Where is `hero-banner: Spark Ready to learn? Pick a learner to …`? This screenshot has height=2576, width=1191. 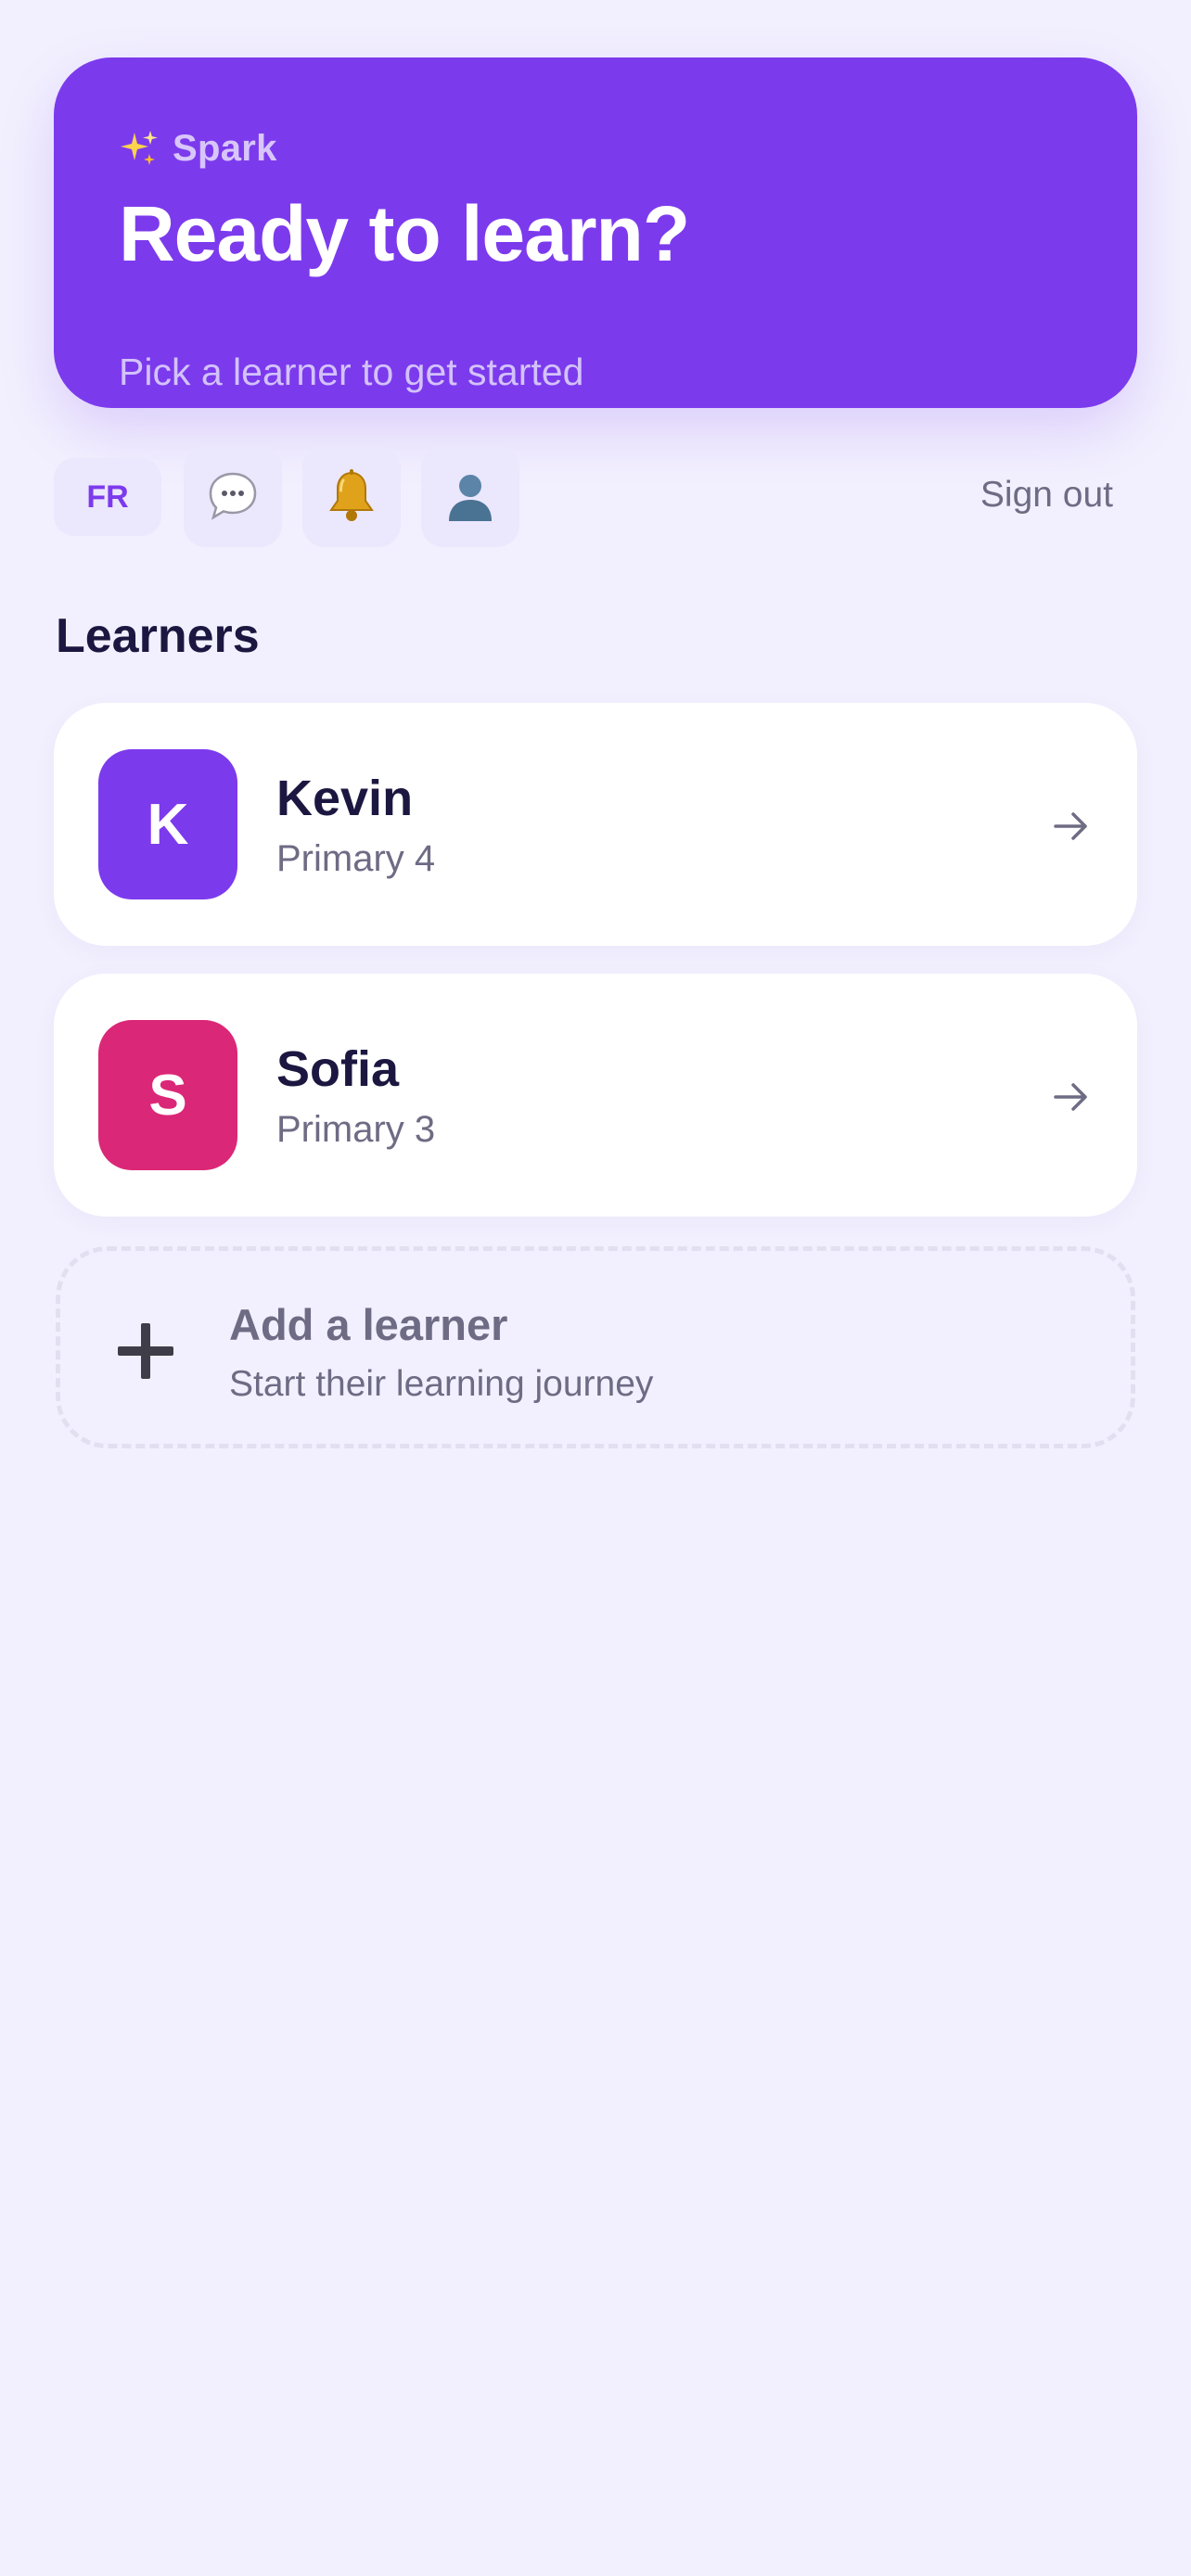
hero-banner: Spark Ready to learn? Pick a learner to … is located at coordinates (595, 232).